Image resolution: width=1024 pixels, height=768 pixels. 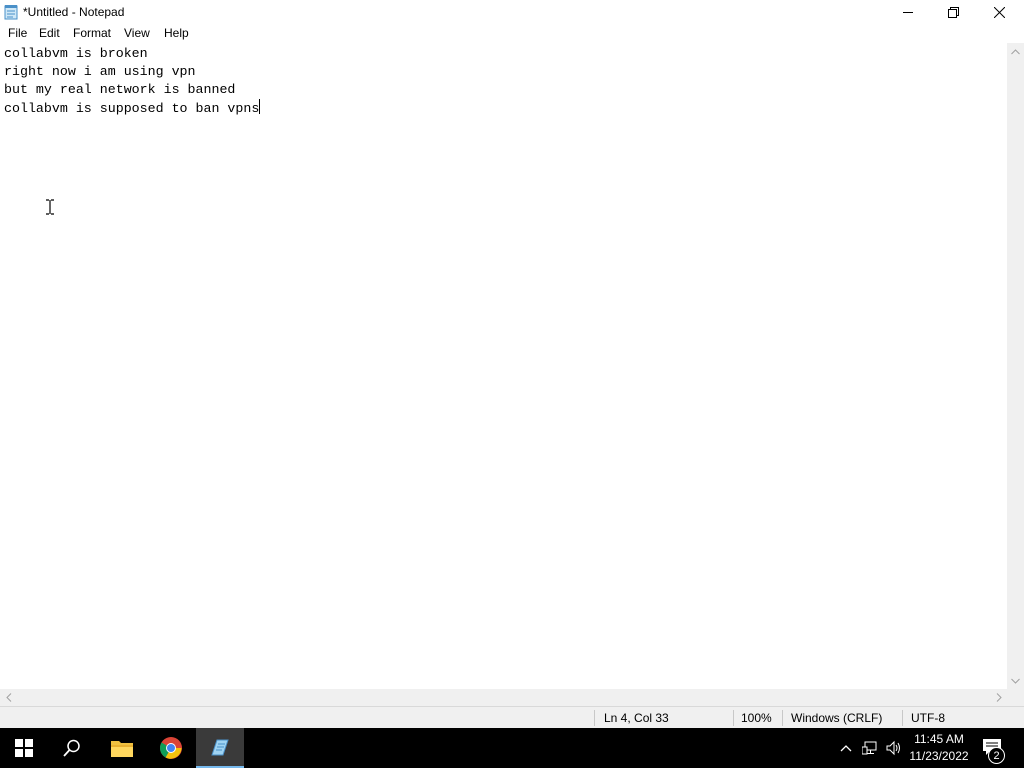 What do you see at coordinates (260, 106) in the screenshot?
I see `text-caret` at bounding box center [260, 106].